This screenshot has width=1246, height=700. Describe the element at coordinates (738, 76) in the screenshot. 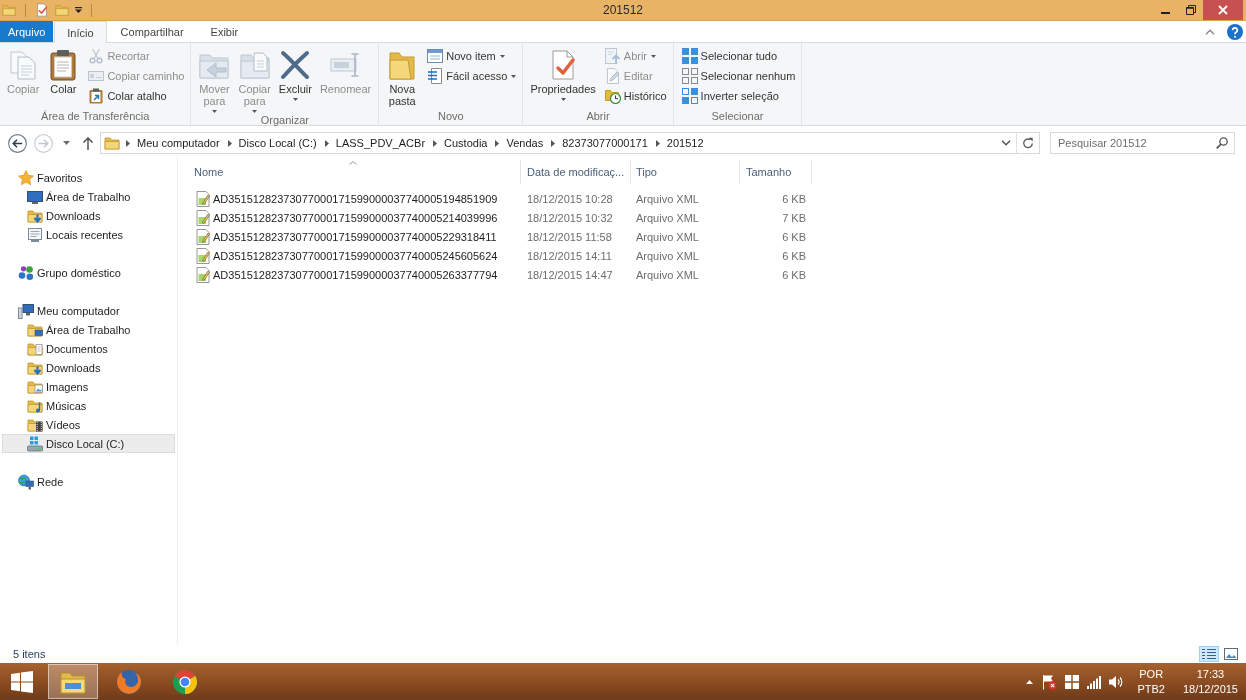

I see `ribbon-button: Selecionar nenhum` at that location.